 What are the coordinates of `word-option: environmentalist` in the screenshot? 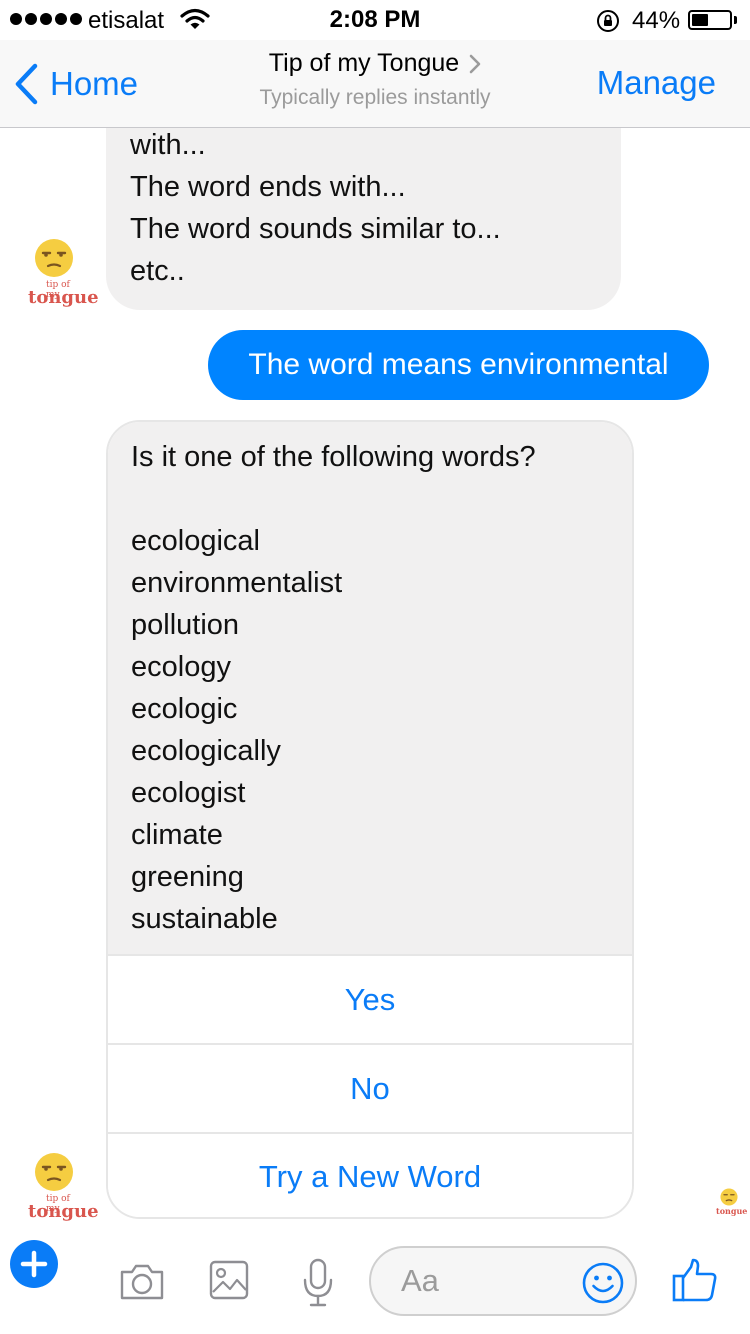 It's located at (237, 583).